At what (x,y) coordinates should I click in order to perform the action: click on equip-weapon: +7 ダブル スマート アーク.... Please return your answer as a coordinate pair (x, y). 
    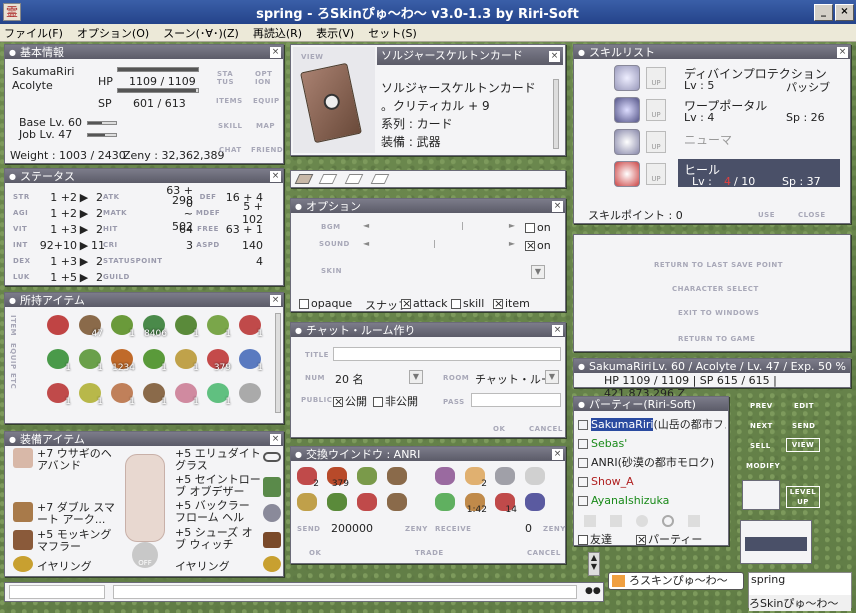
    Looking at the image, I should click on (78, 514).